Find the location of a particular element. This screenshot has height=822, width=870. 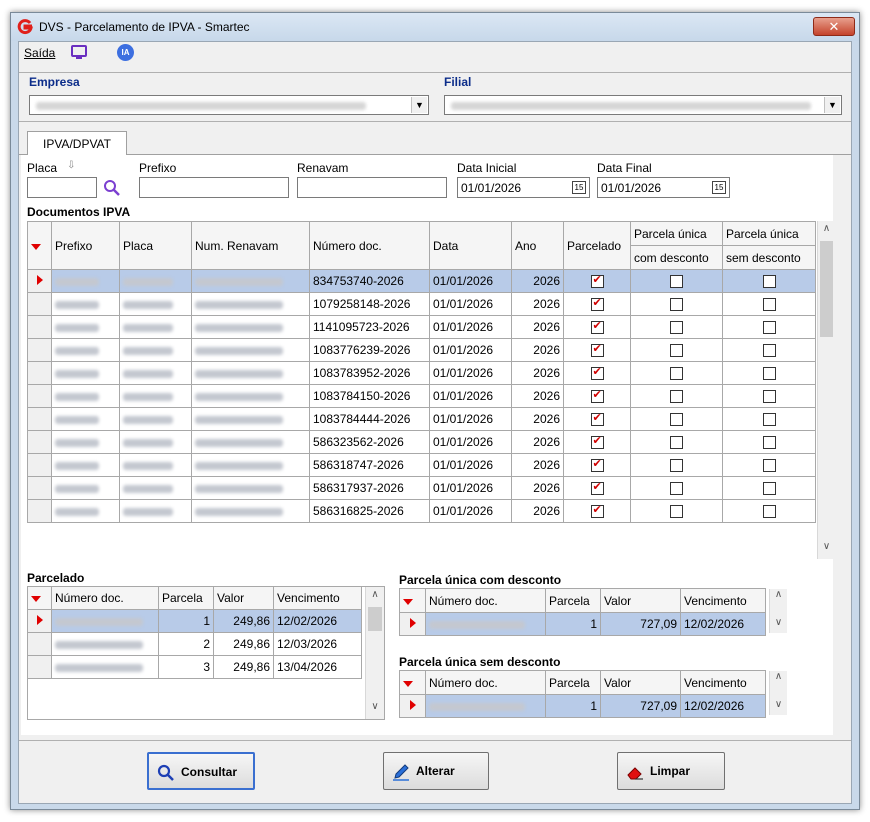

table-row: 1141095723-2026 01/01/2026 2026 is located at coordinates (421, 327).